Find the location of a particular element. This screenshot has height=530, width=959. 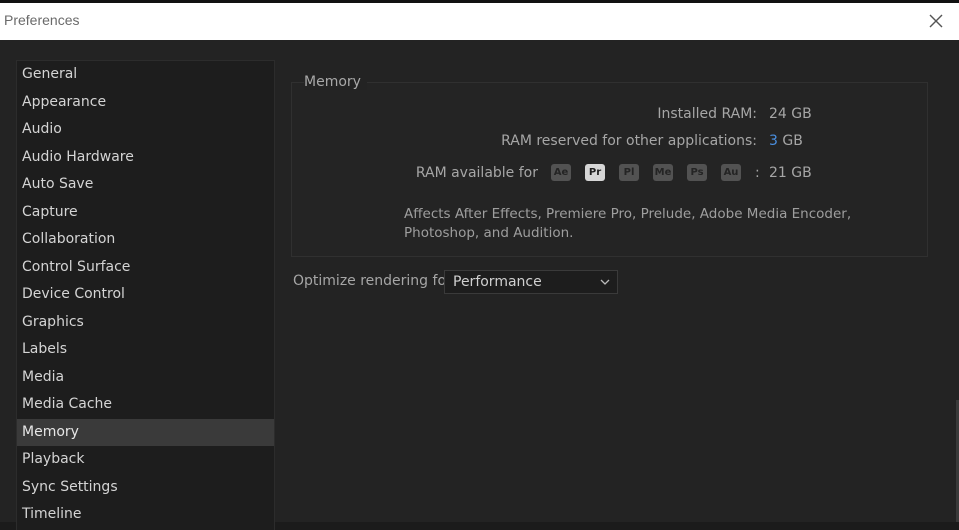

optimize-rendering-dropdown: Performance is located at coordinates (531, 282).